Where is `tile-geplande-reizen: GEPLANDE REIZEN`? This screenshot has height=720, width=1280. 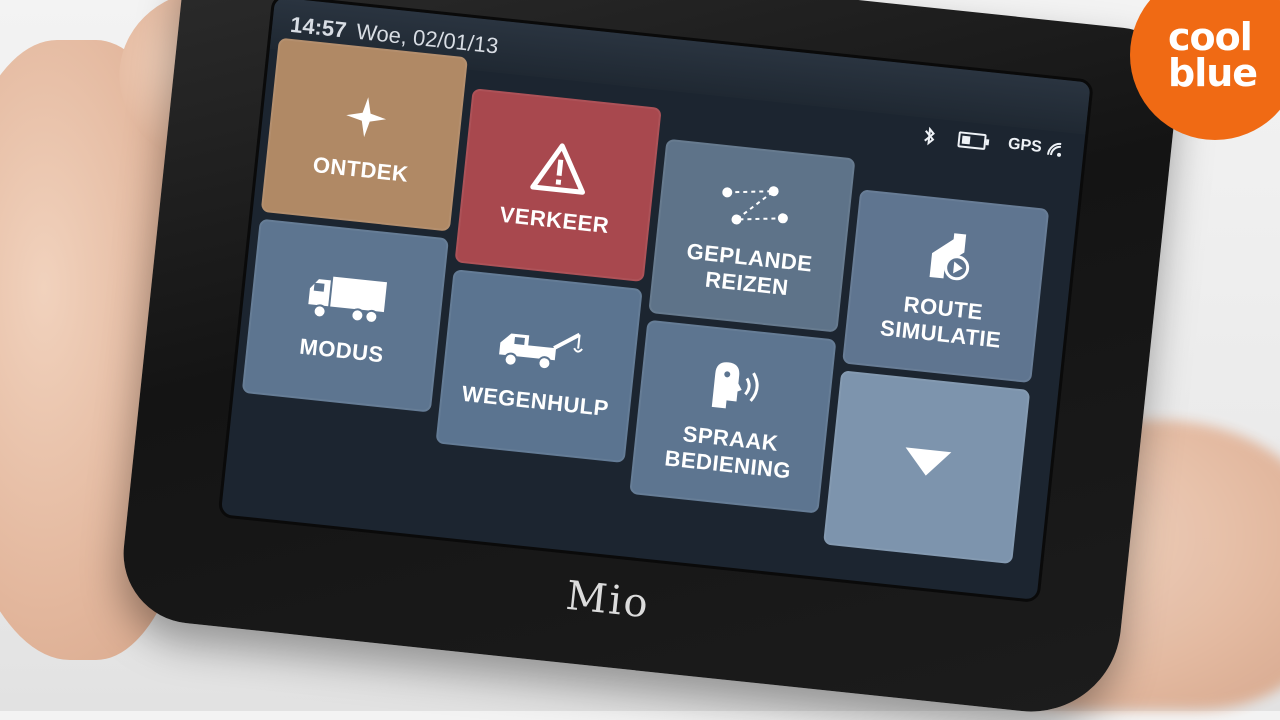
tile-geplande-reizen: GEPLANDE REIZEN is located at coordinates (752, 235).